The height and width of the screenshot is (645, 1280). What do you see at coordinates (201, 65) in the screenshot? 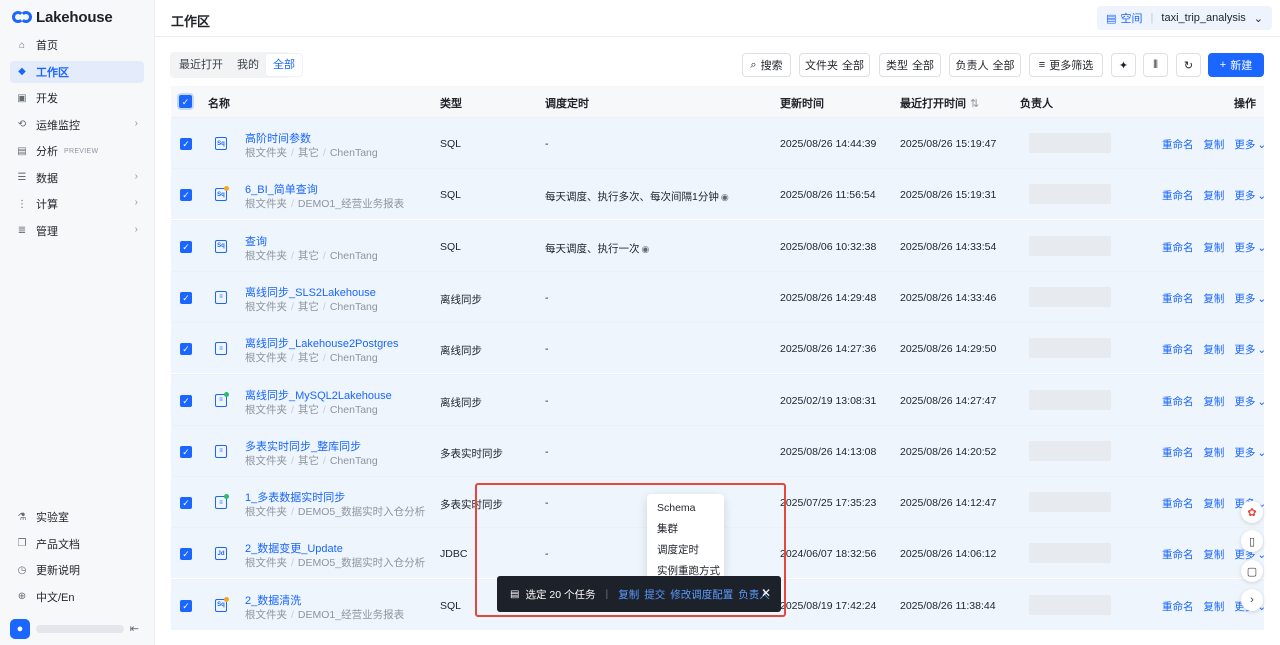
I see `tab-recent: 最近打开` at bounding box center [201, 65].